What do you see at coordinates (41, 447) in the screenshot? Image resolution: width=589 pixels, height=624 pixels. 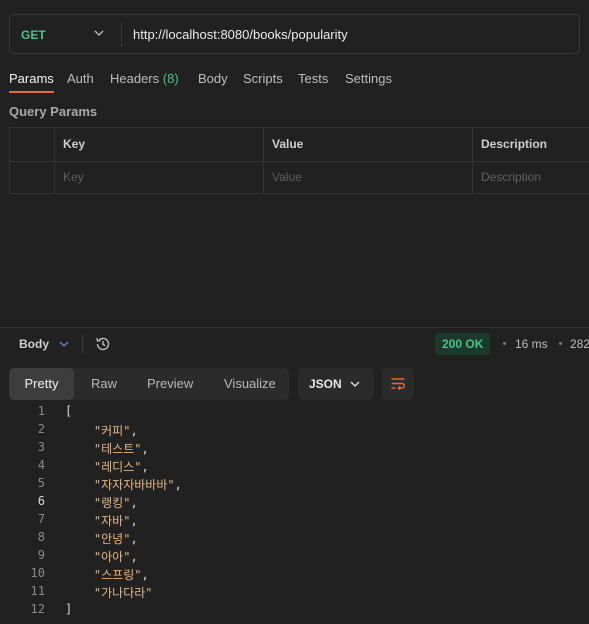 I see `line-number: 3` at bounding box center [41, 447].